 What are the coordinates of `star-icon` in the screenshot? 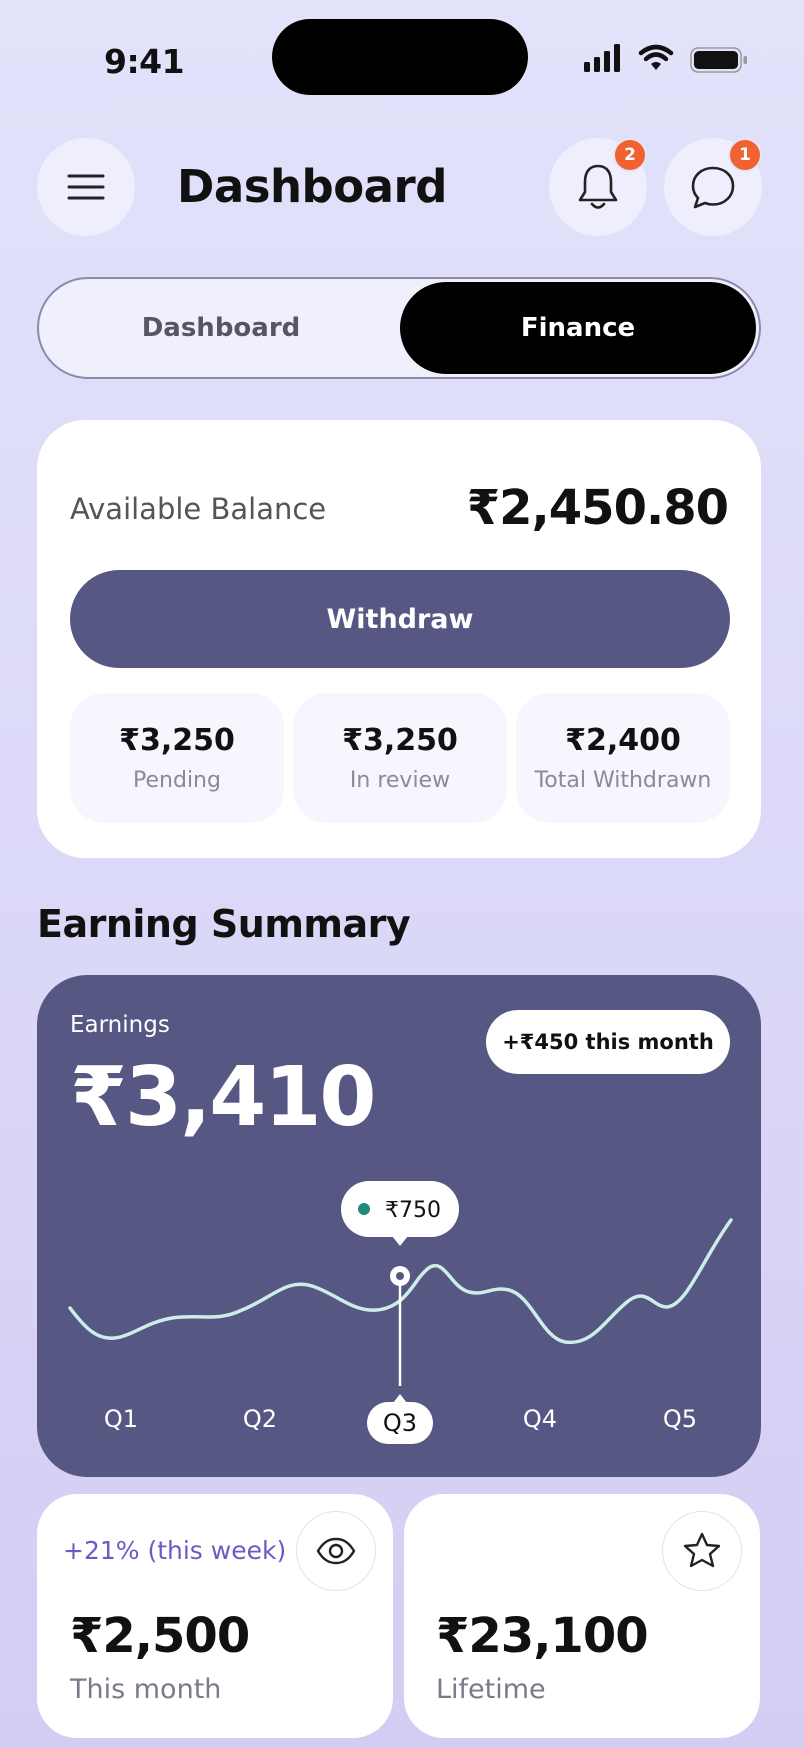 It's located at (702, 1550).